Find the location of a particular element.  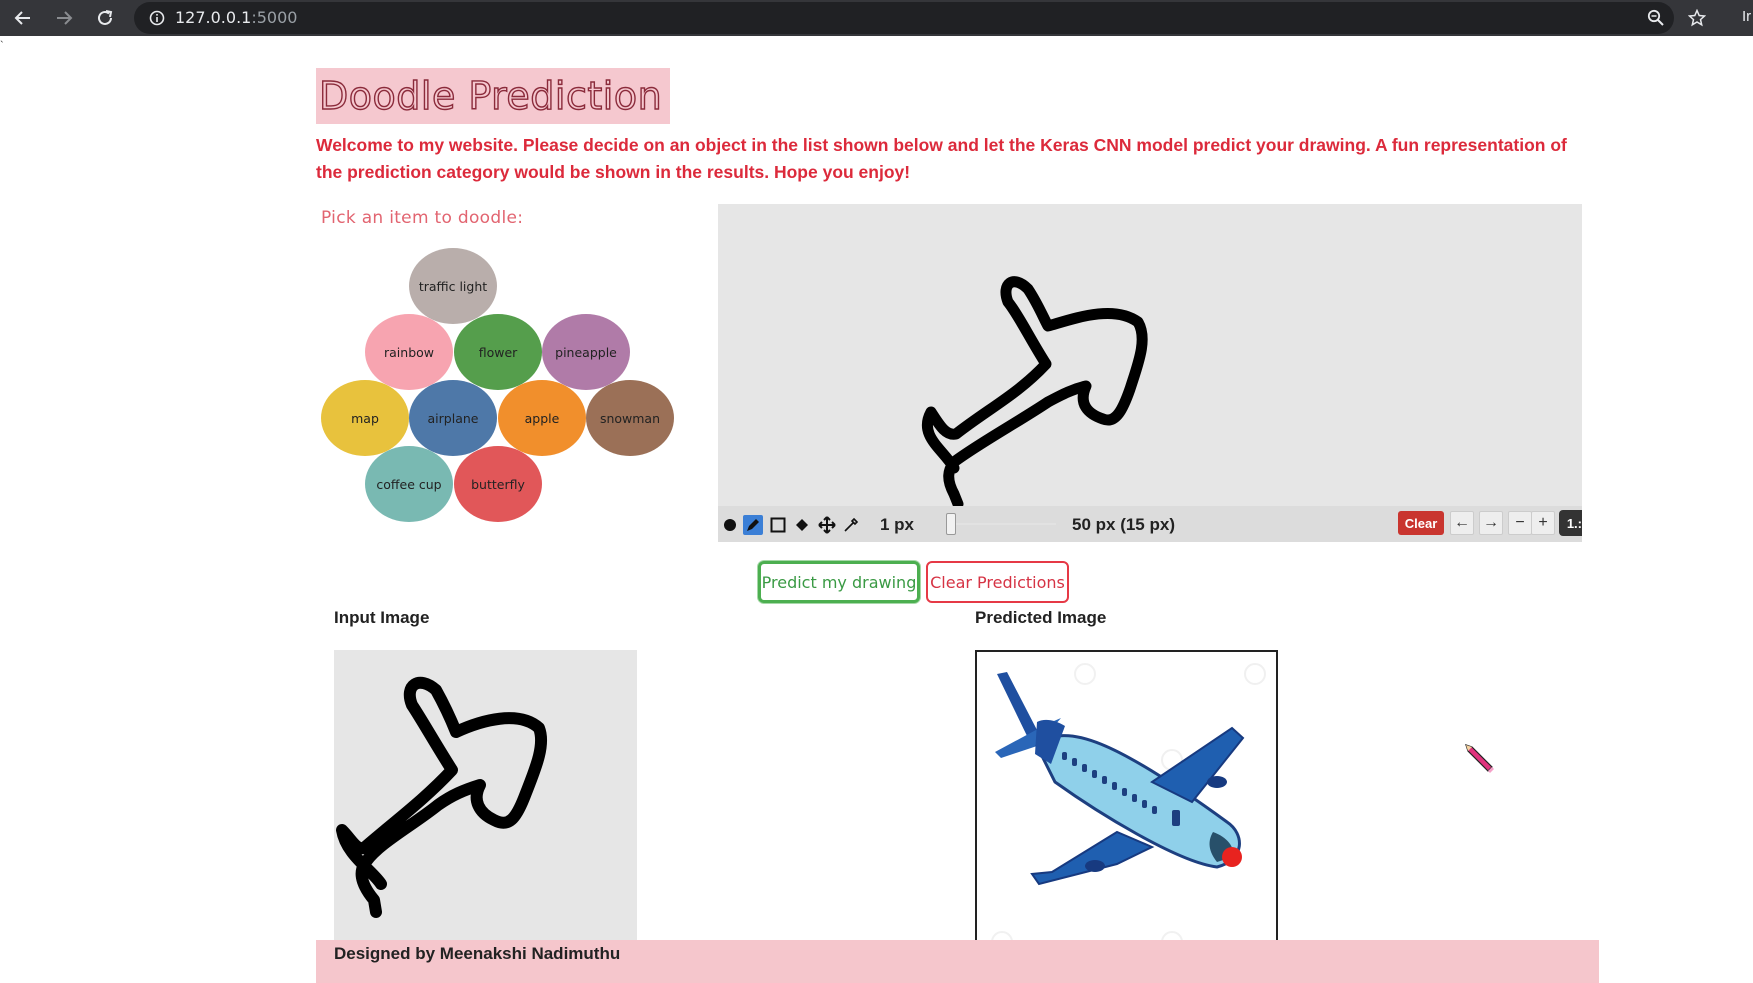

browser-overflow-text: Ir is located at coordinates (1747, 16).